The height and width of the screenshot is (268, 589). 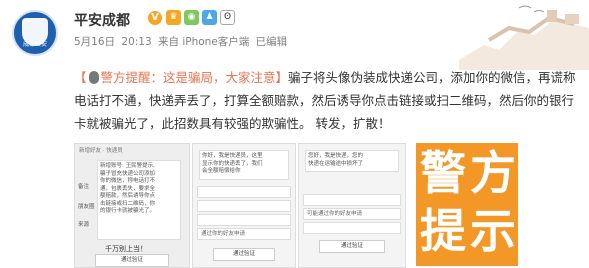 I want to click on shot1-label-remark: 备注, so click(x=84, y=187).